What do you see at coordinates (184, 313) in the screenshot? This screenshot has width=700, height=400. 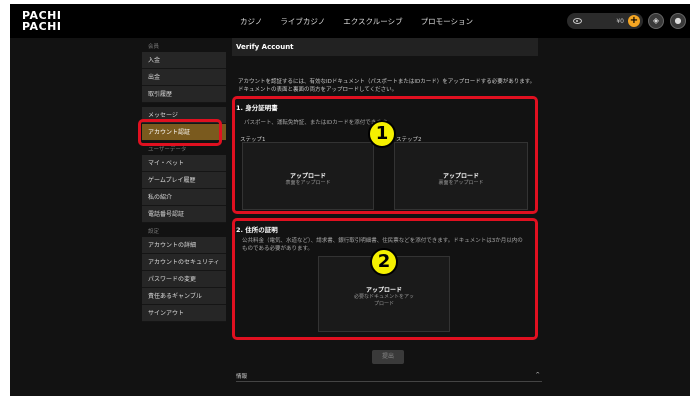 I see `sidebar-item-sign-out: サインアウト` at bounding box center [184, 313].